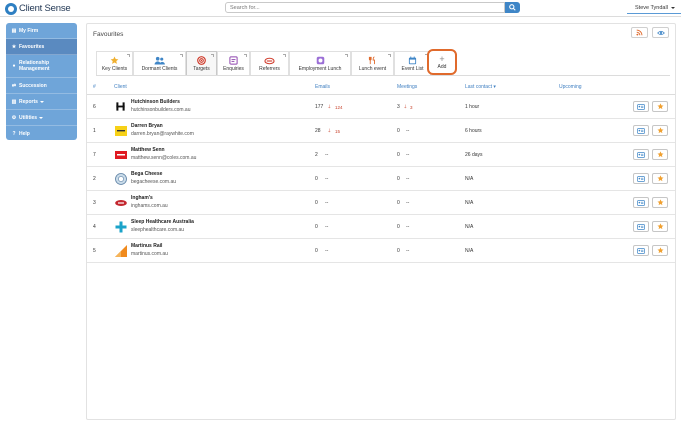  I want to click on client-domain: sleephealthcare.com.au, so click(158, 230).